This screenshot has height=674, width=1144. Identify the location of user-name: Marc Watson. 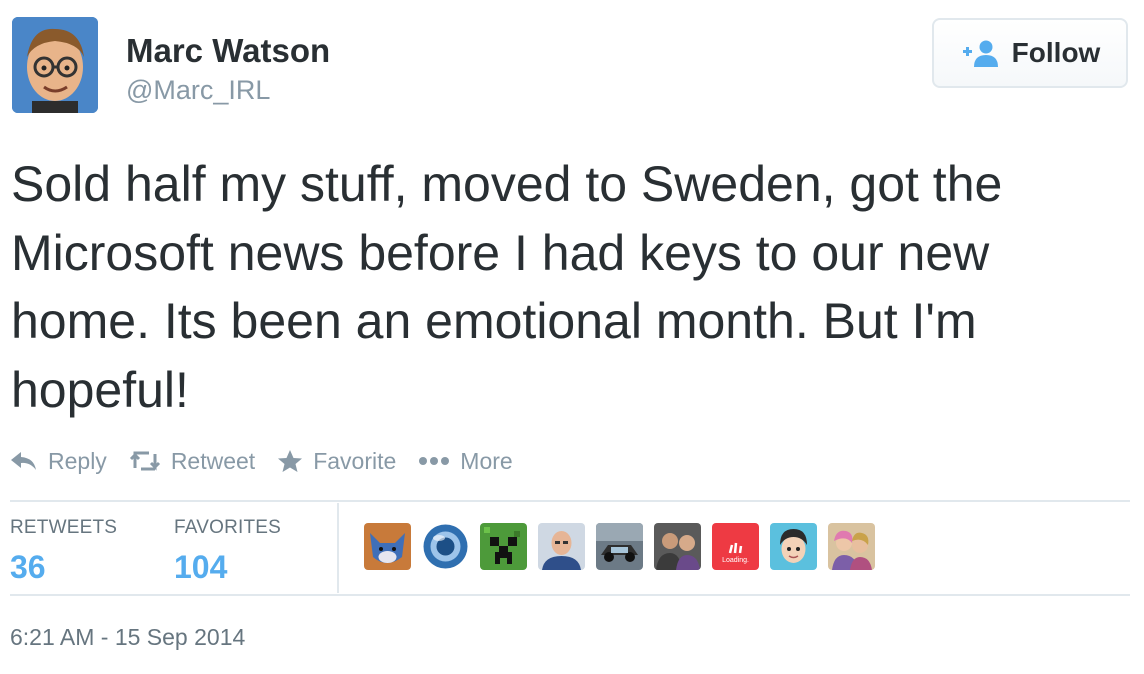
(228, 51).